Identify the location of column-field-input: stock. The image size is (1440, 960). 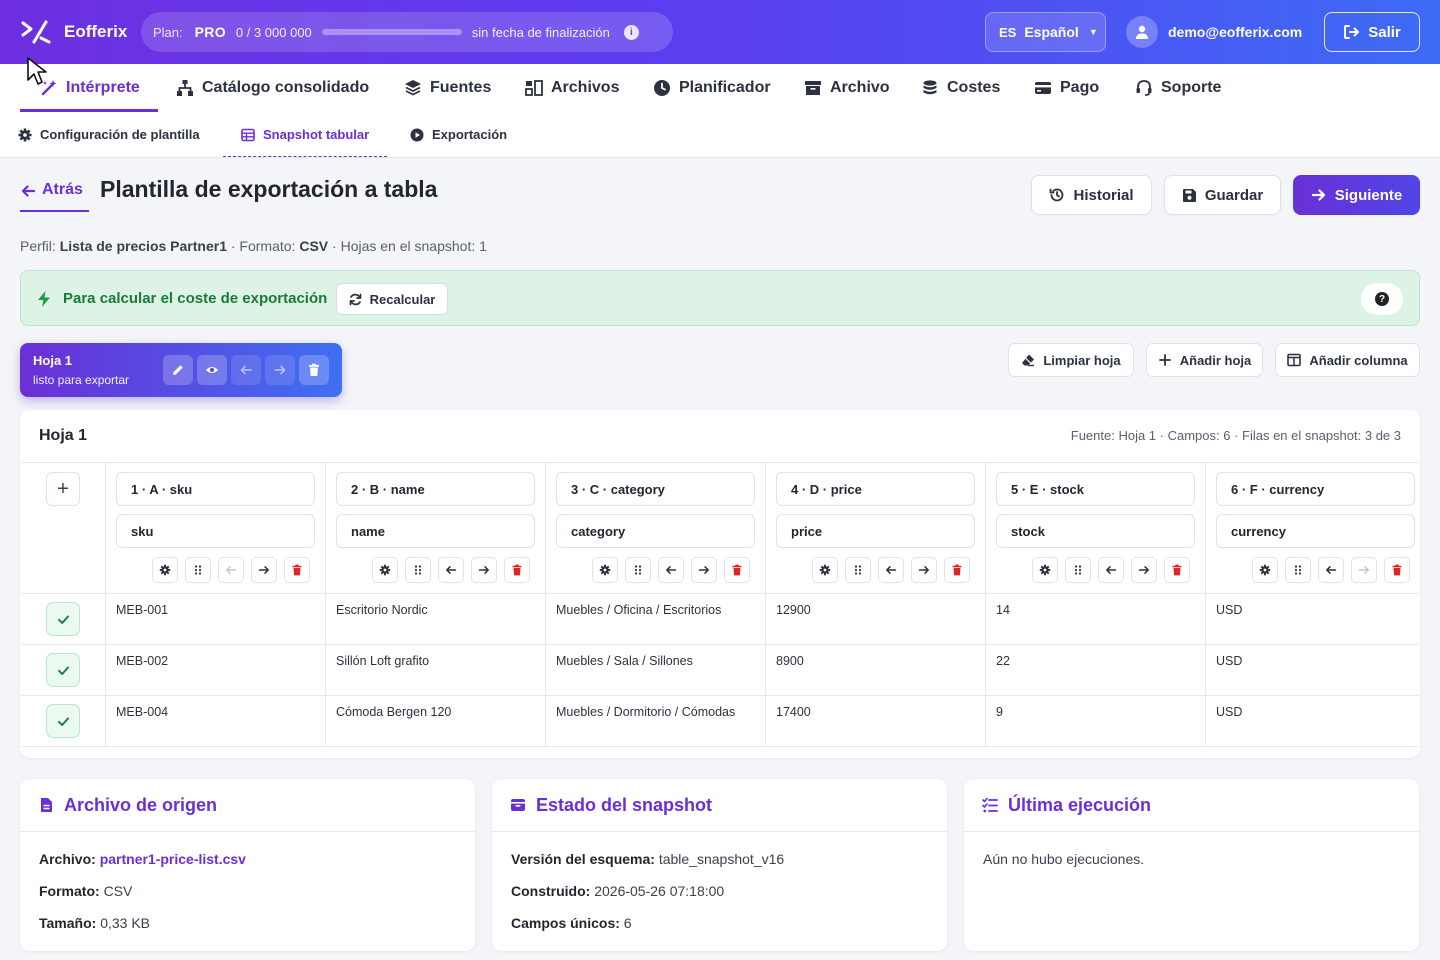
(1095, 531).